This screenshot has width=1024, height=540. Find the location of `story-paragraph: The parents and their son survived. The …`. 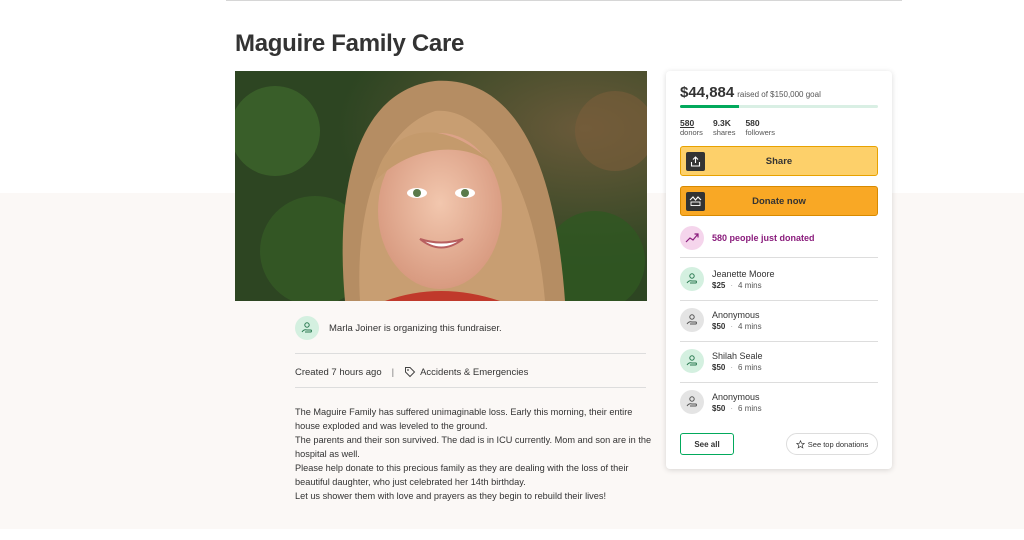

story-paragraph: The parents and their son survived. The … is located at coordinates (473, 447).